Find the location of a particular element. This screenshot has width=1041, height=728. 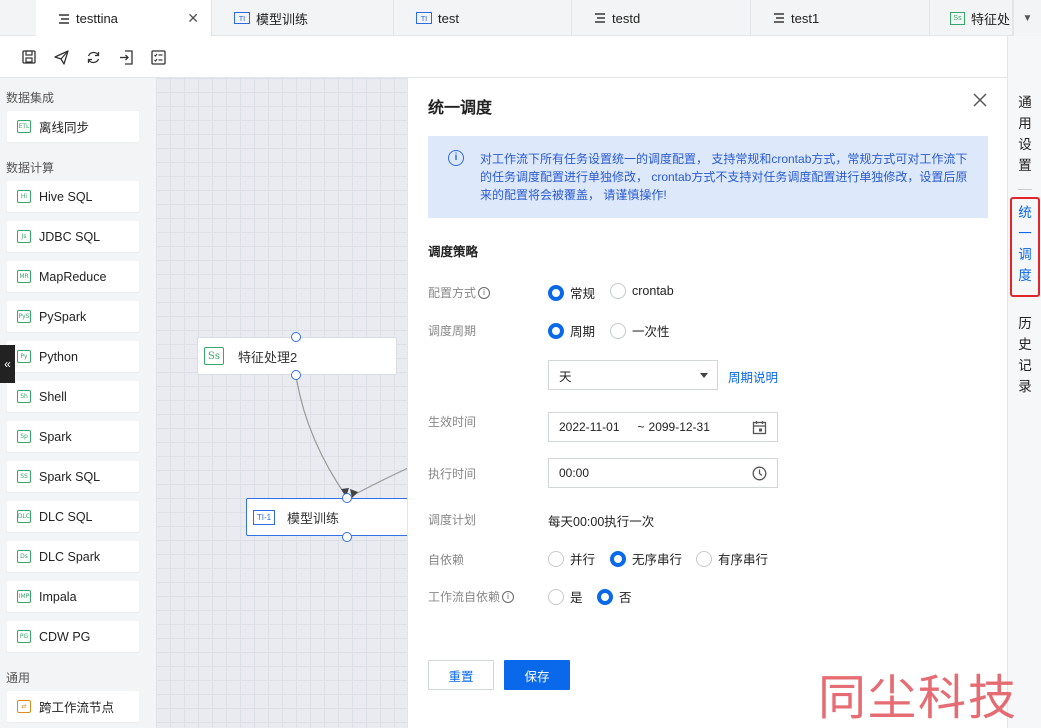

node-item-cdw-pg: PG CDW PG is located at coordinates (73, 636).